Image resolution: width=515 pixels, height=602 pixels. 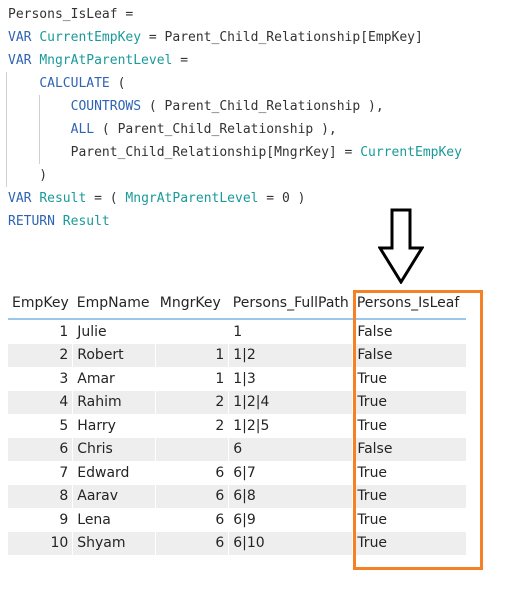 I want to click on code-keyword: ALL, so click(x=82, y=129).